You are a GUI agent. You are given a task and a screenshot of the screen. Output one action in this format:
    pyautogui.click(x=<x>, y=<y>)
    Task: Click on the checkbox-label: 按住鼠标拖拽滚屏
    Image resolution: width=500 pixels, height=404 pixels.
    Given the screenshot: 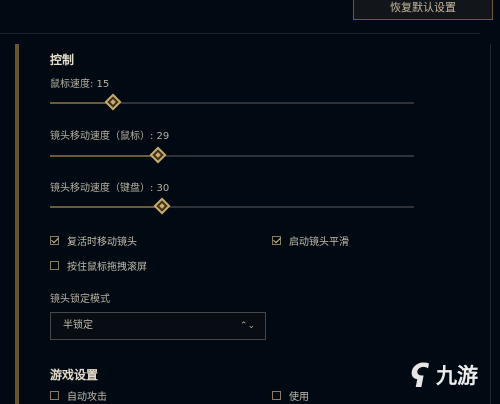 What is the action you would take?
    pyautogui.click(x=107, y=267)
    